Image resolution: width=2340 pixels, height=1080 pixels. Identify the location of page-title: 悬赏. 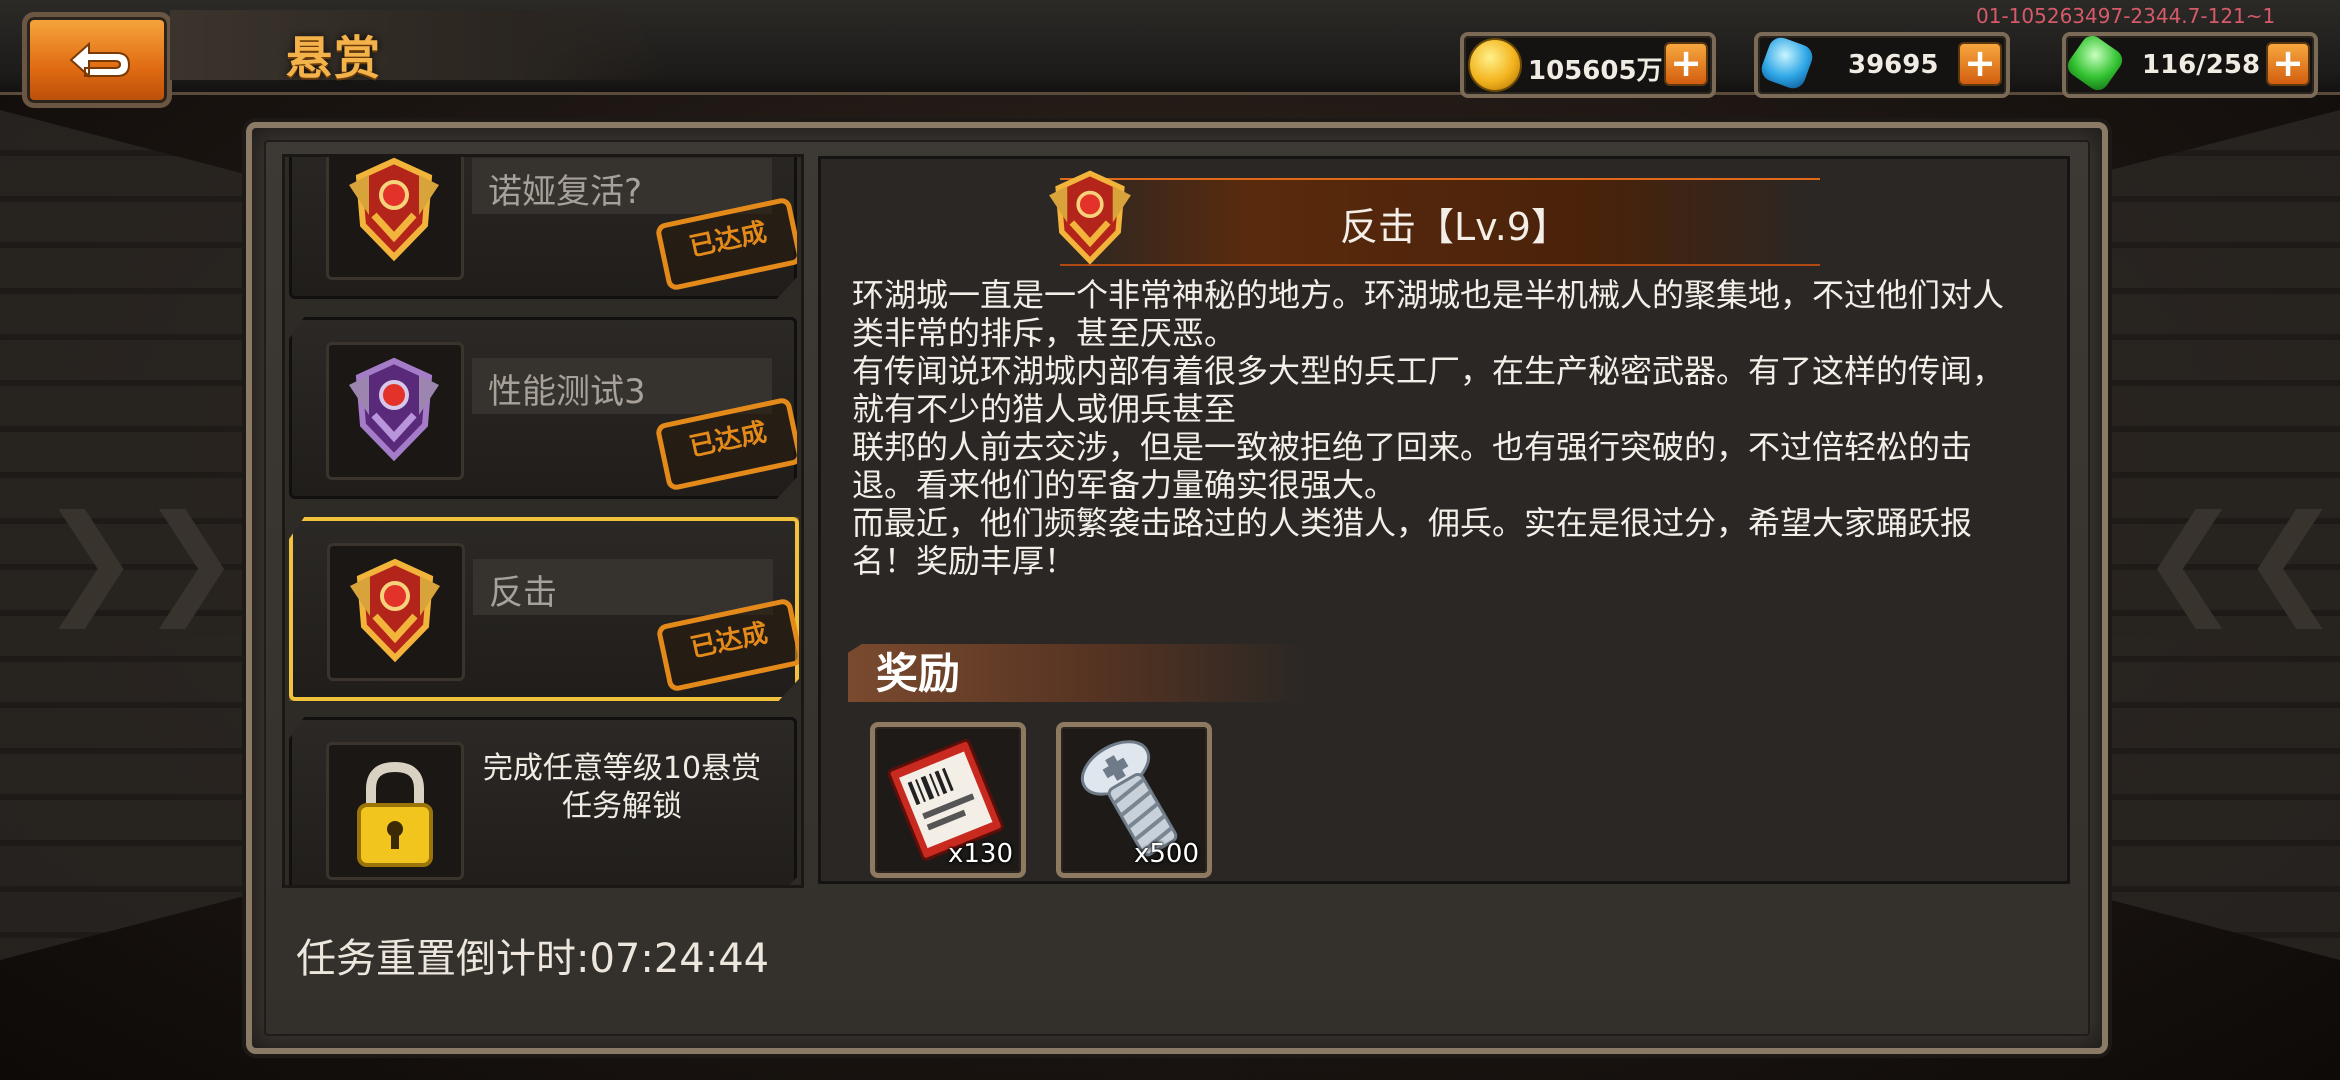
(334, 58).